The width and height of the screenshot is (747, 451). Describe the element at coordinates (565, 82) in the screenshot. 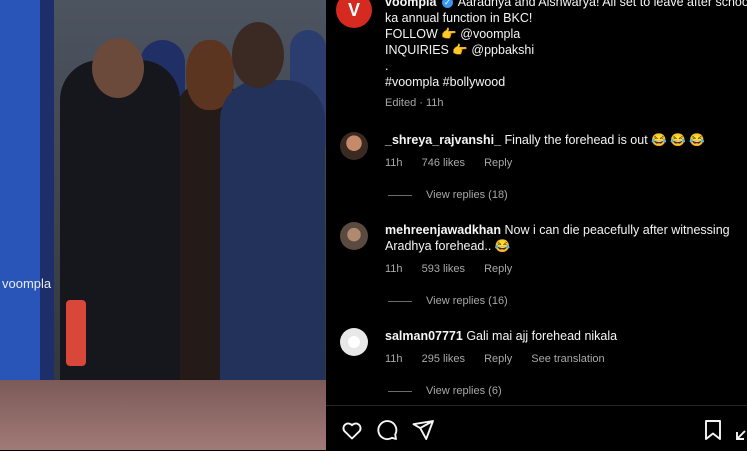

I see `caption-hashtags: #voompla #bollywood` at that location.